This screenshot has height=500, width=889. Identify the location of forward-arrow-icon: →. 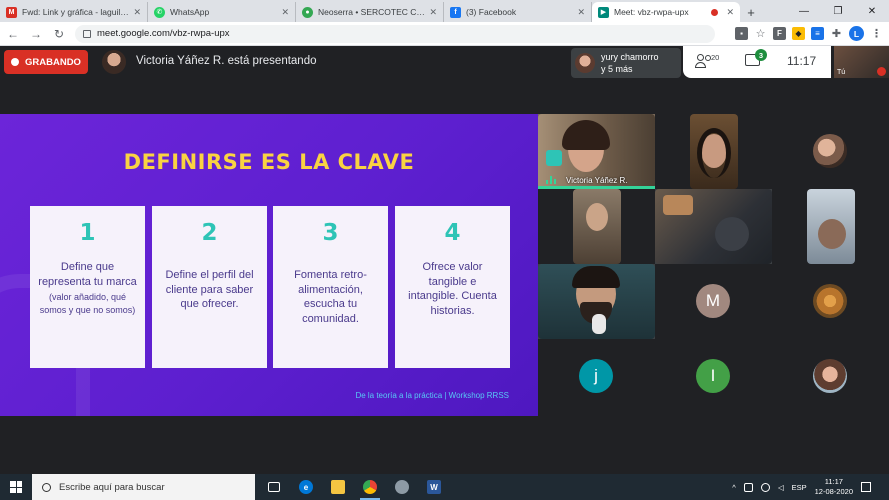
(36, 34).